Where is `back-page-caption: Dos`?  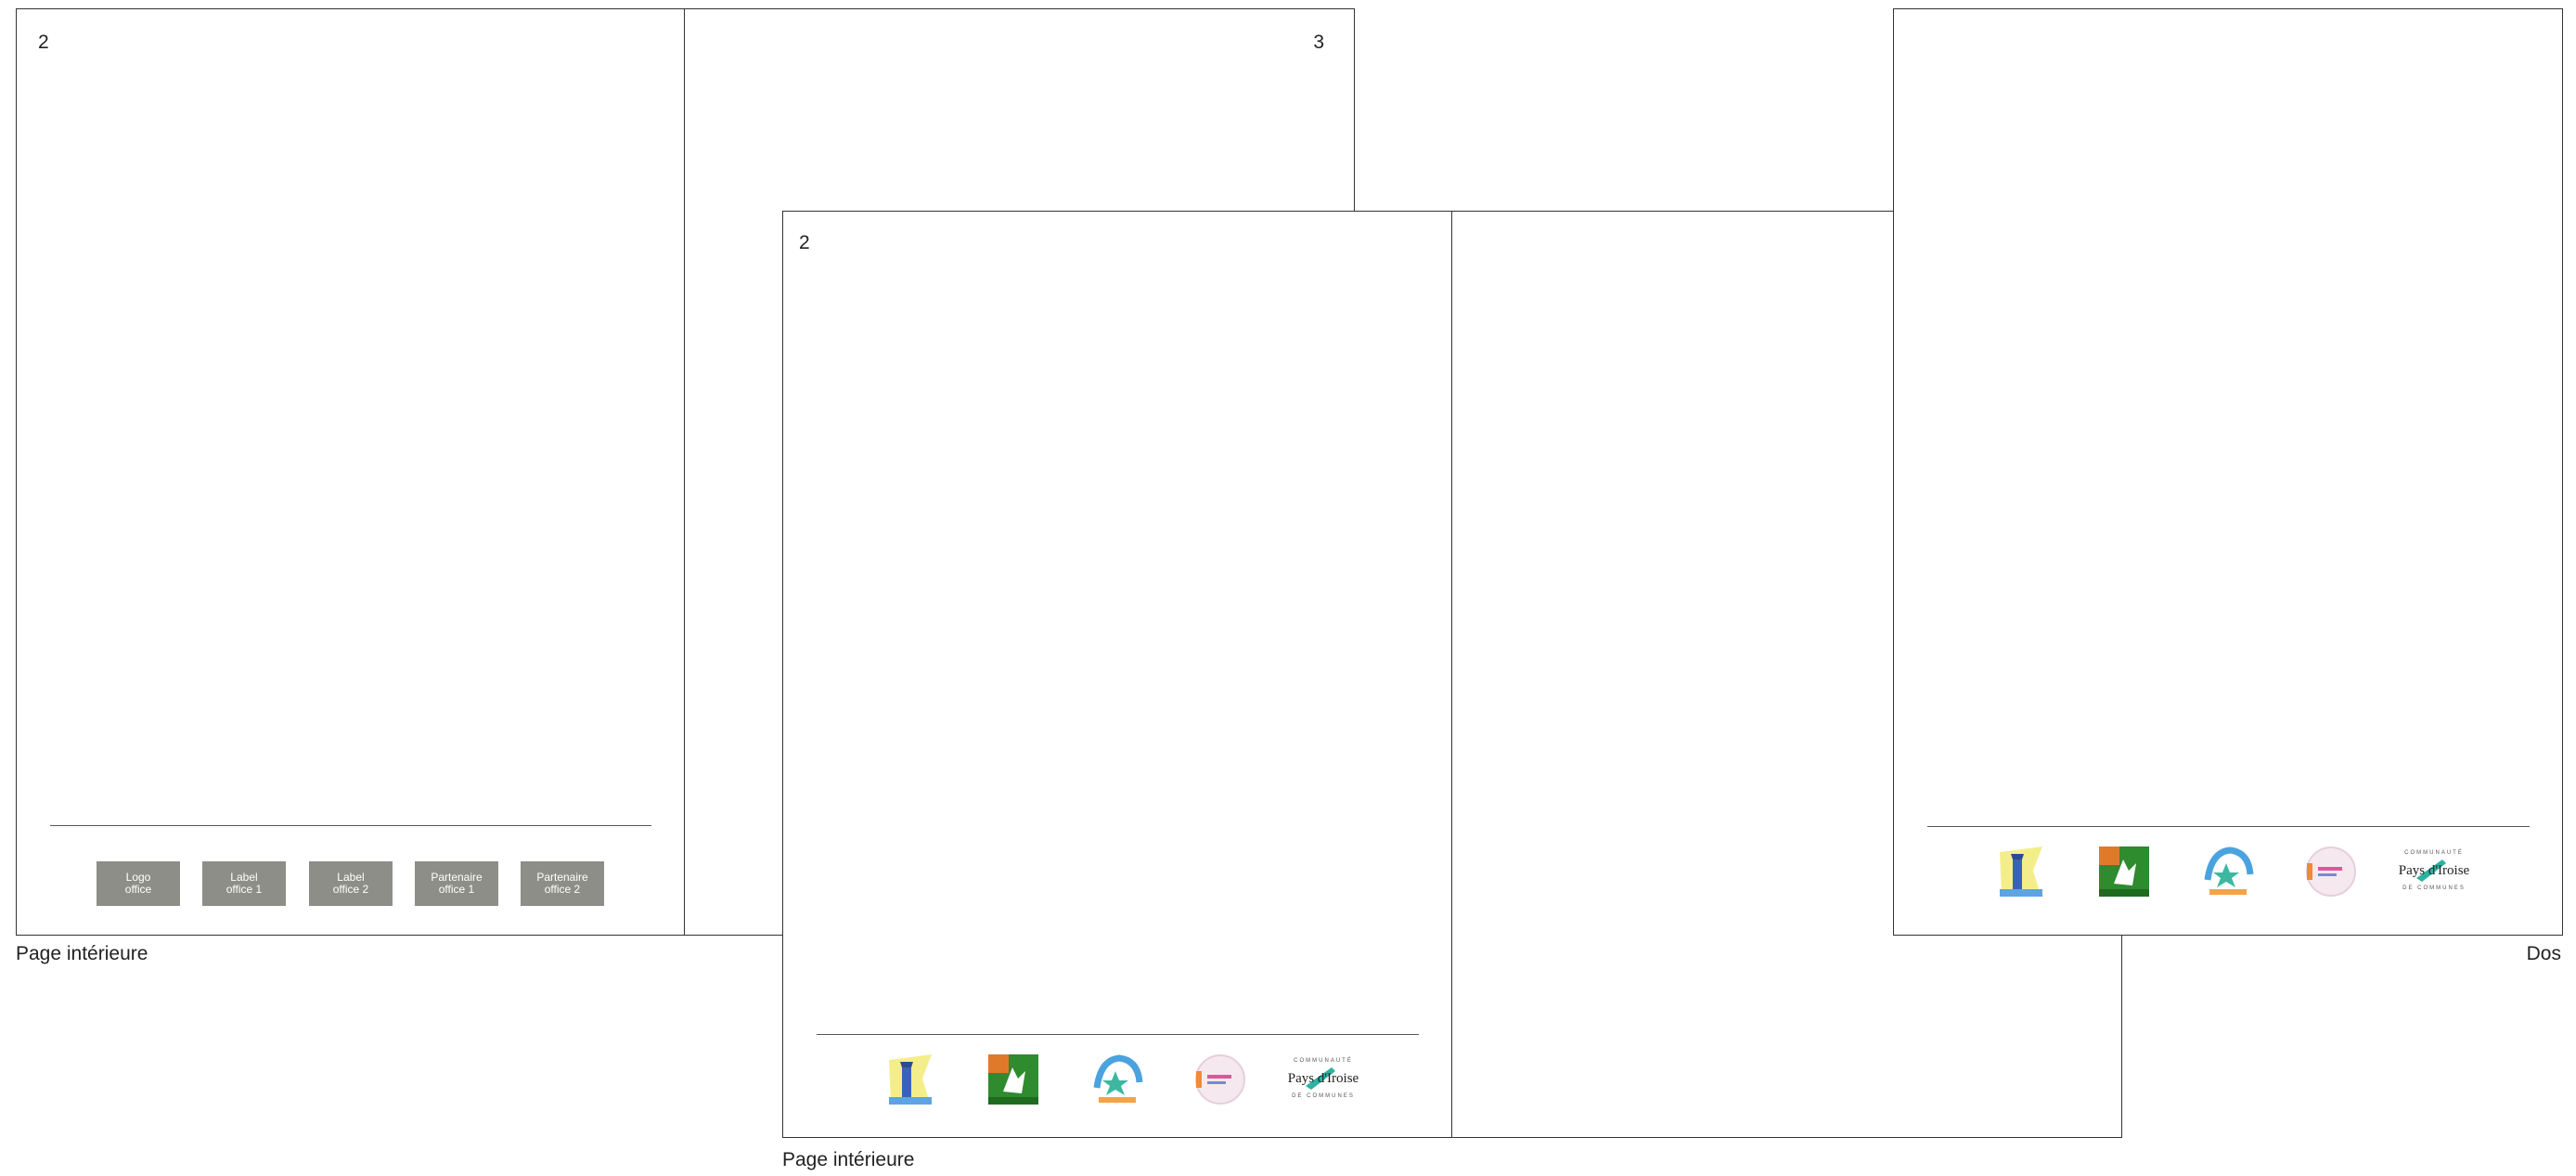
back-page-caption: Dos is located at coordinates (2544, 953).